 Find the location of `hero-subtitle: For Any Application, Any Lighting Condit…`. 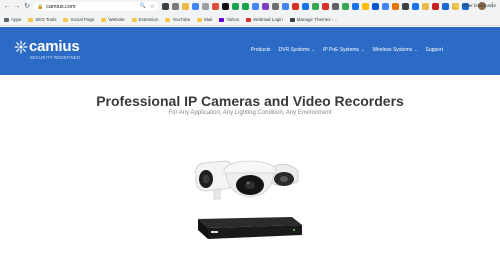

hero-subtitle: For Any Application, Any Lighting Condit… is located at coordinates (250, 113).